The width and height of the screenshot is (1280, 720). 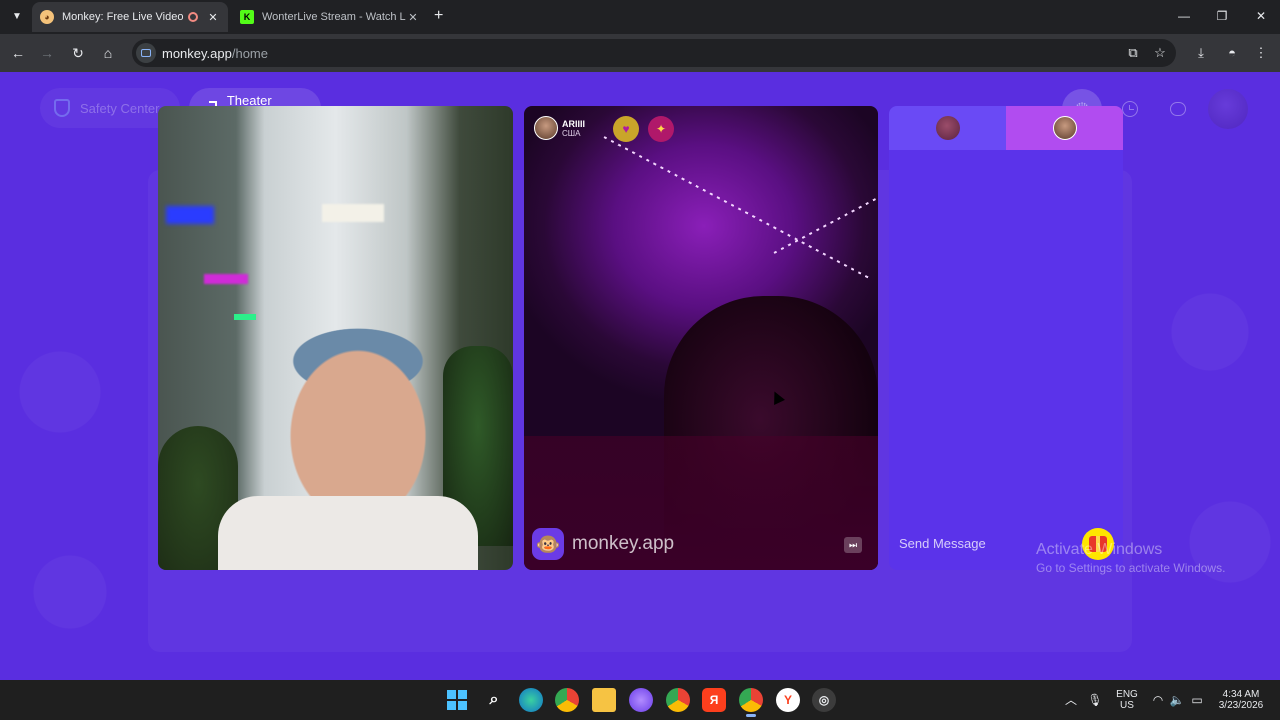 What do you see at coordinates (494, 700) in the screenshot?
I see `search-icon: ⌕` at bounding box center [494, 700].